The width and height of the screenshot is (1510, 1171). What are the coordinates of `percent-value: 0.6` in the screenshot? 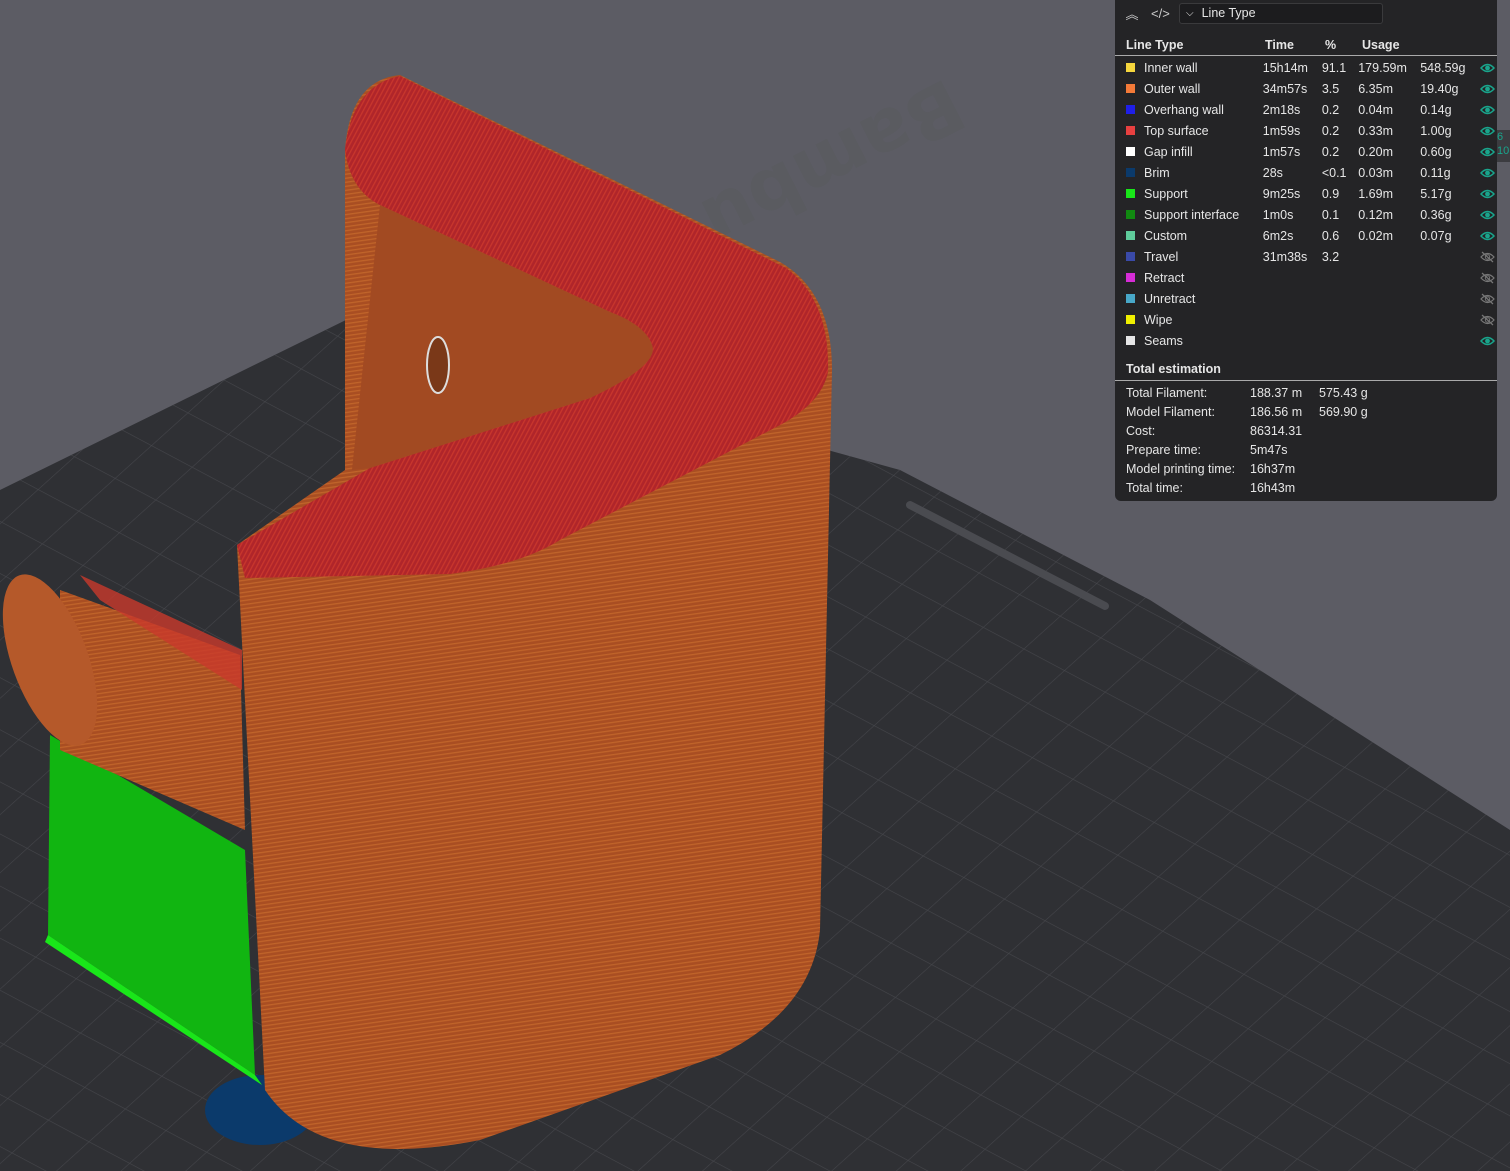 It's located at (1330, 235).